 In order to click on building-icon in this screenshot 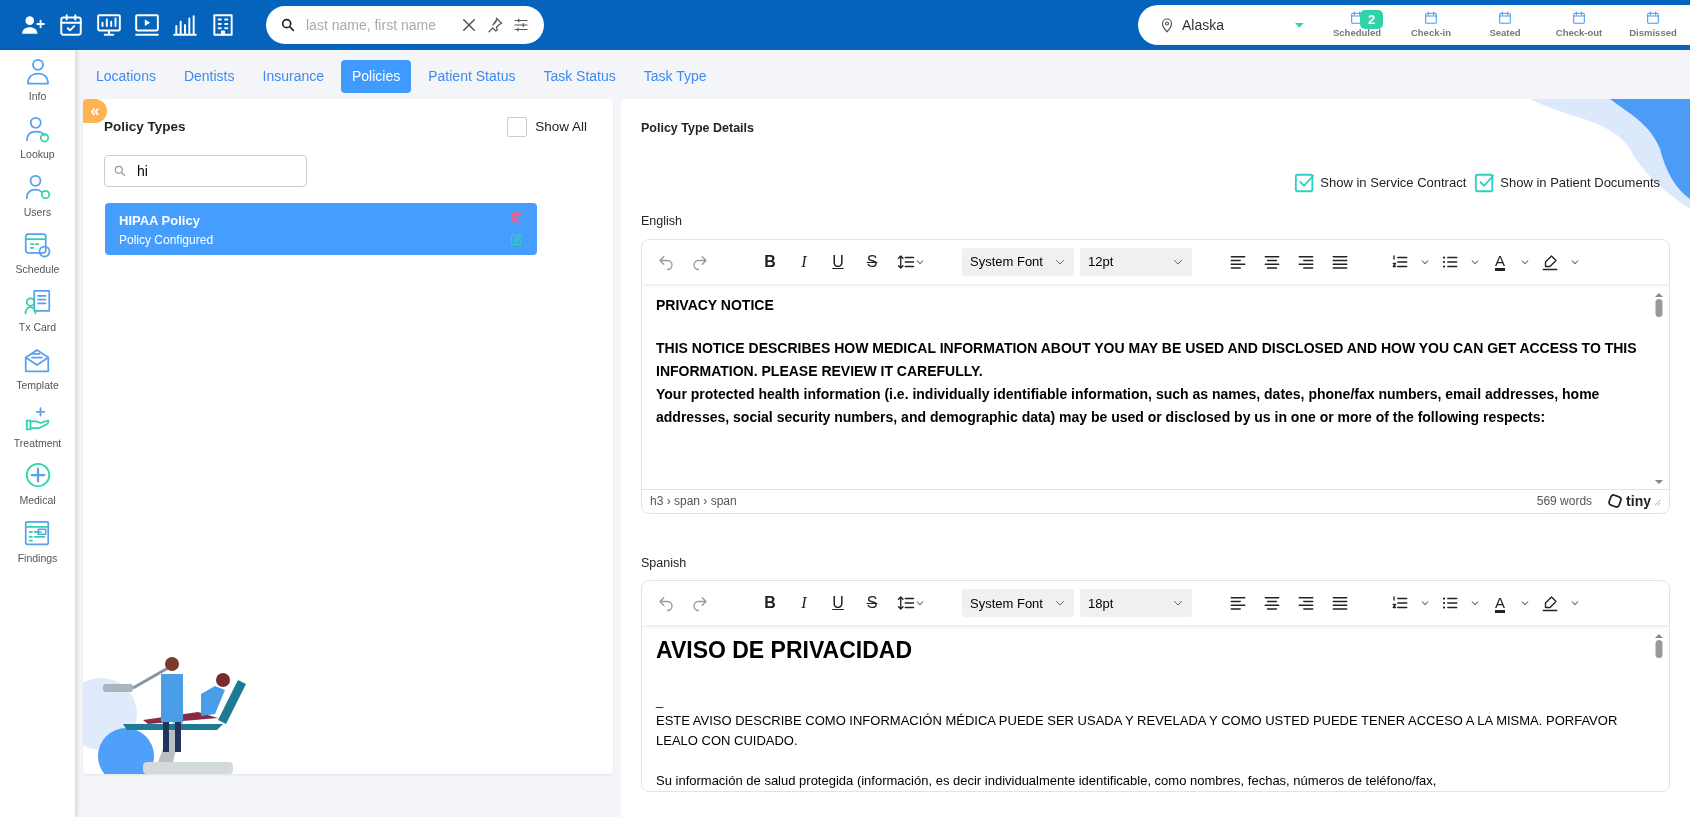, I will do `click(223, 25)`.